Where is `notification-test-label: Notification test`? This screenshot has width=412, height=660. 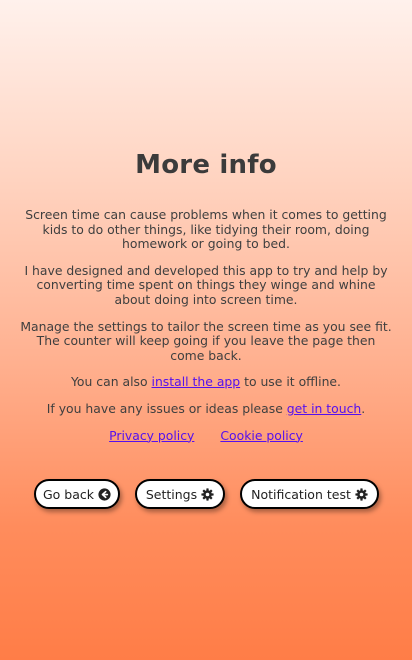 notification-test-label: Notification test is located at coordinates (301, 494).